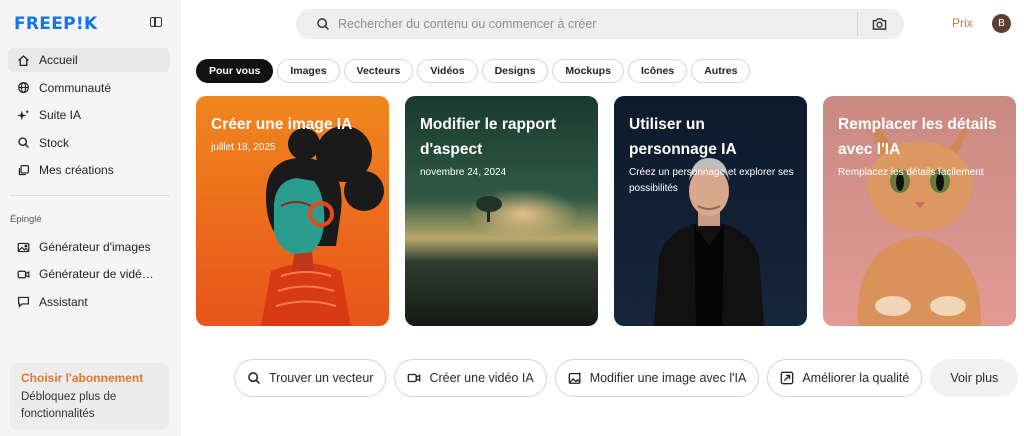  What do you see at coordinates (89, 60) in the screenshot?
I see `sidebar-item-accueil: Accueil` at bounding box center [89, 60].